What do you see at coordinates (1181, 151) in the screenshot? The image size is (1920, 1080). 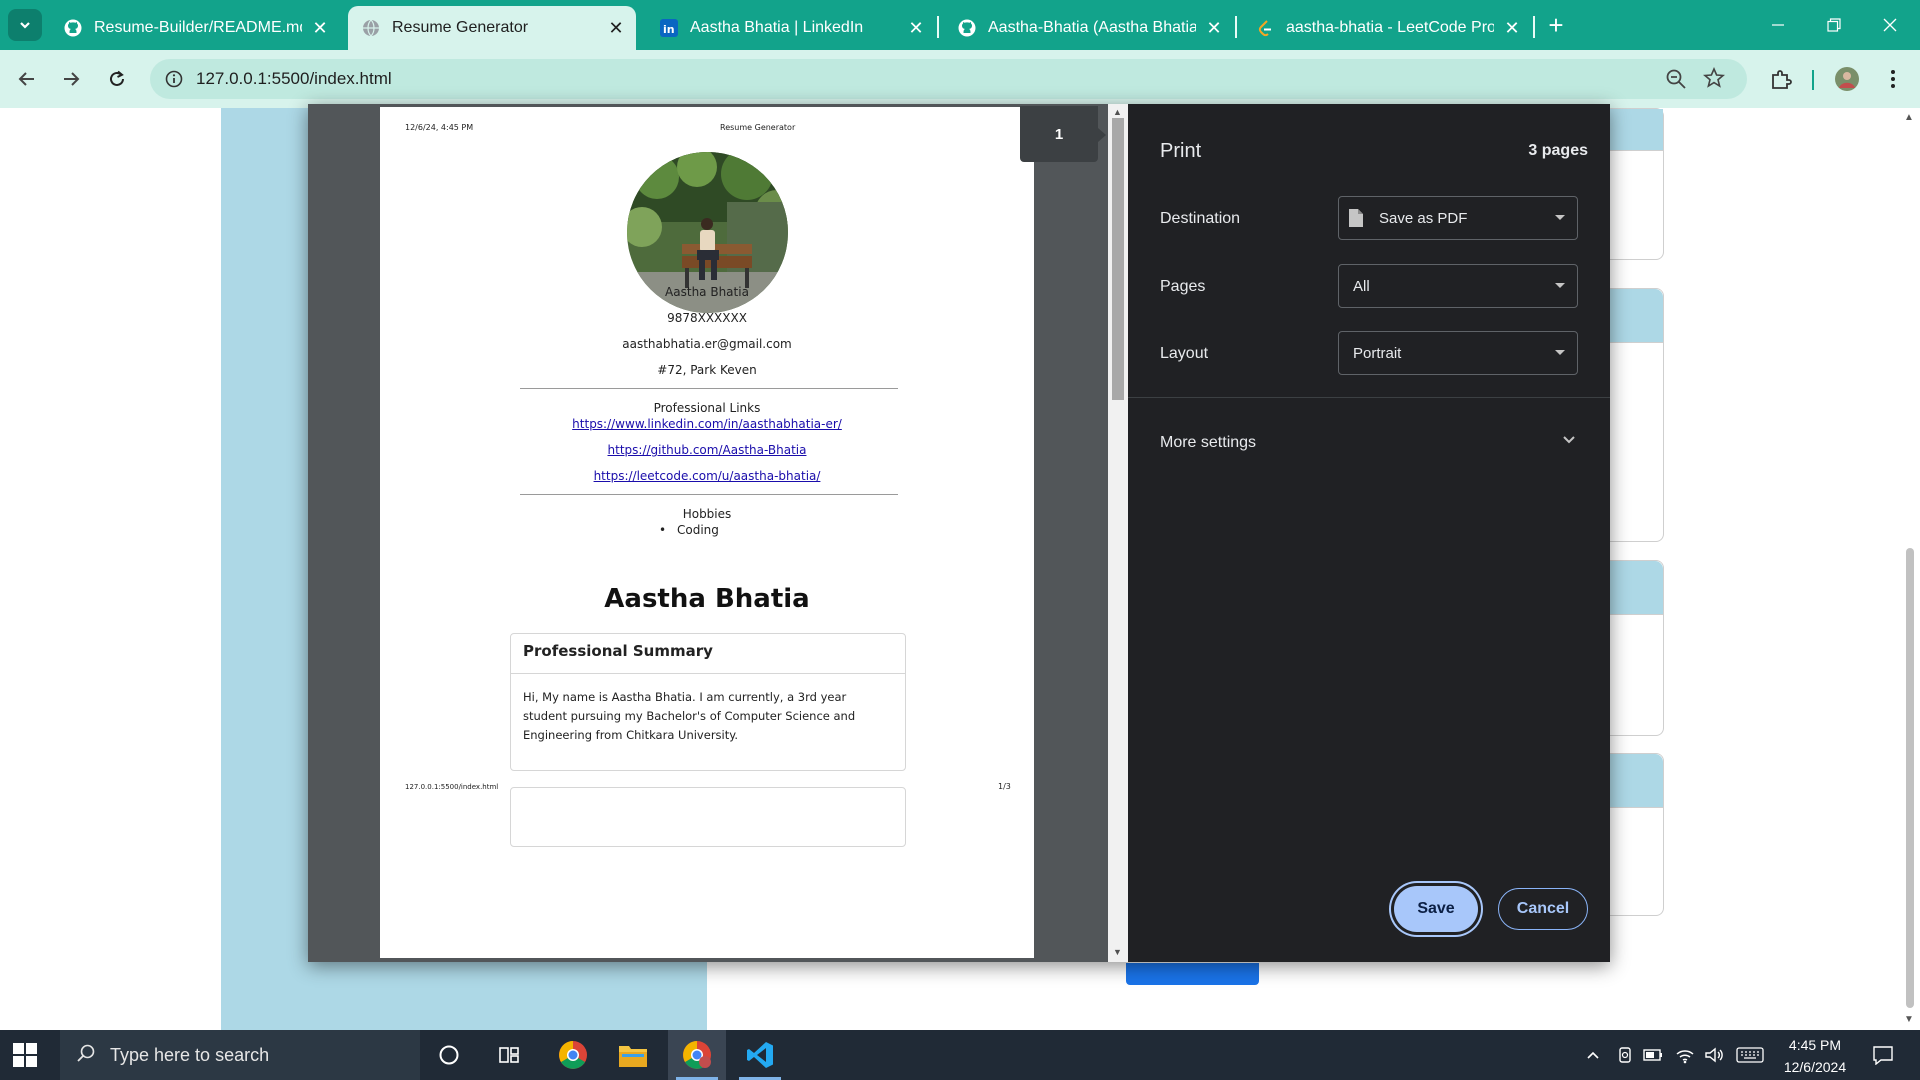 I see `print-title: Print` at bounding box center [1181, 151].